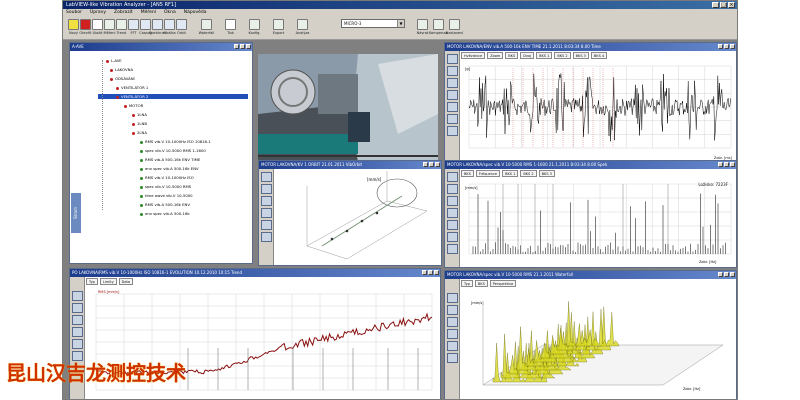 This screenshot has height=400, width=800. Describe the element at coordinates (121, 69) in the screenshot. I see `tree-node: LAKOVNA` at that location.